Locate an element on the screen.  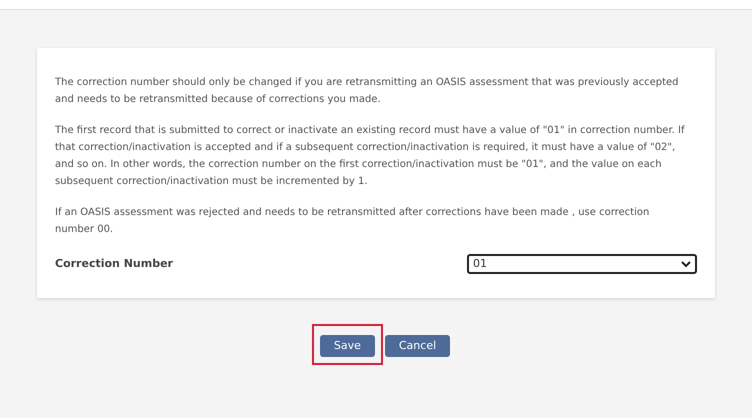
correction-number-select: 01 is located at coordinates (582, 264).